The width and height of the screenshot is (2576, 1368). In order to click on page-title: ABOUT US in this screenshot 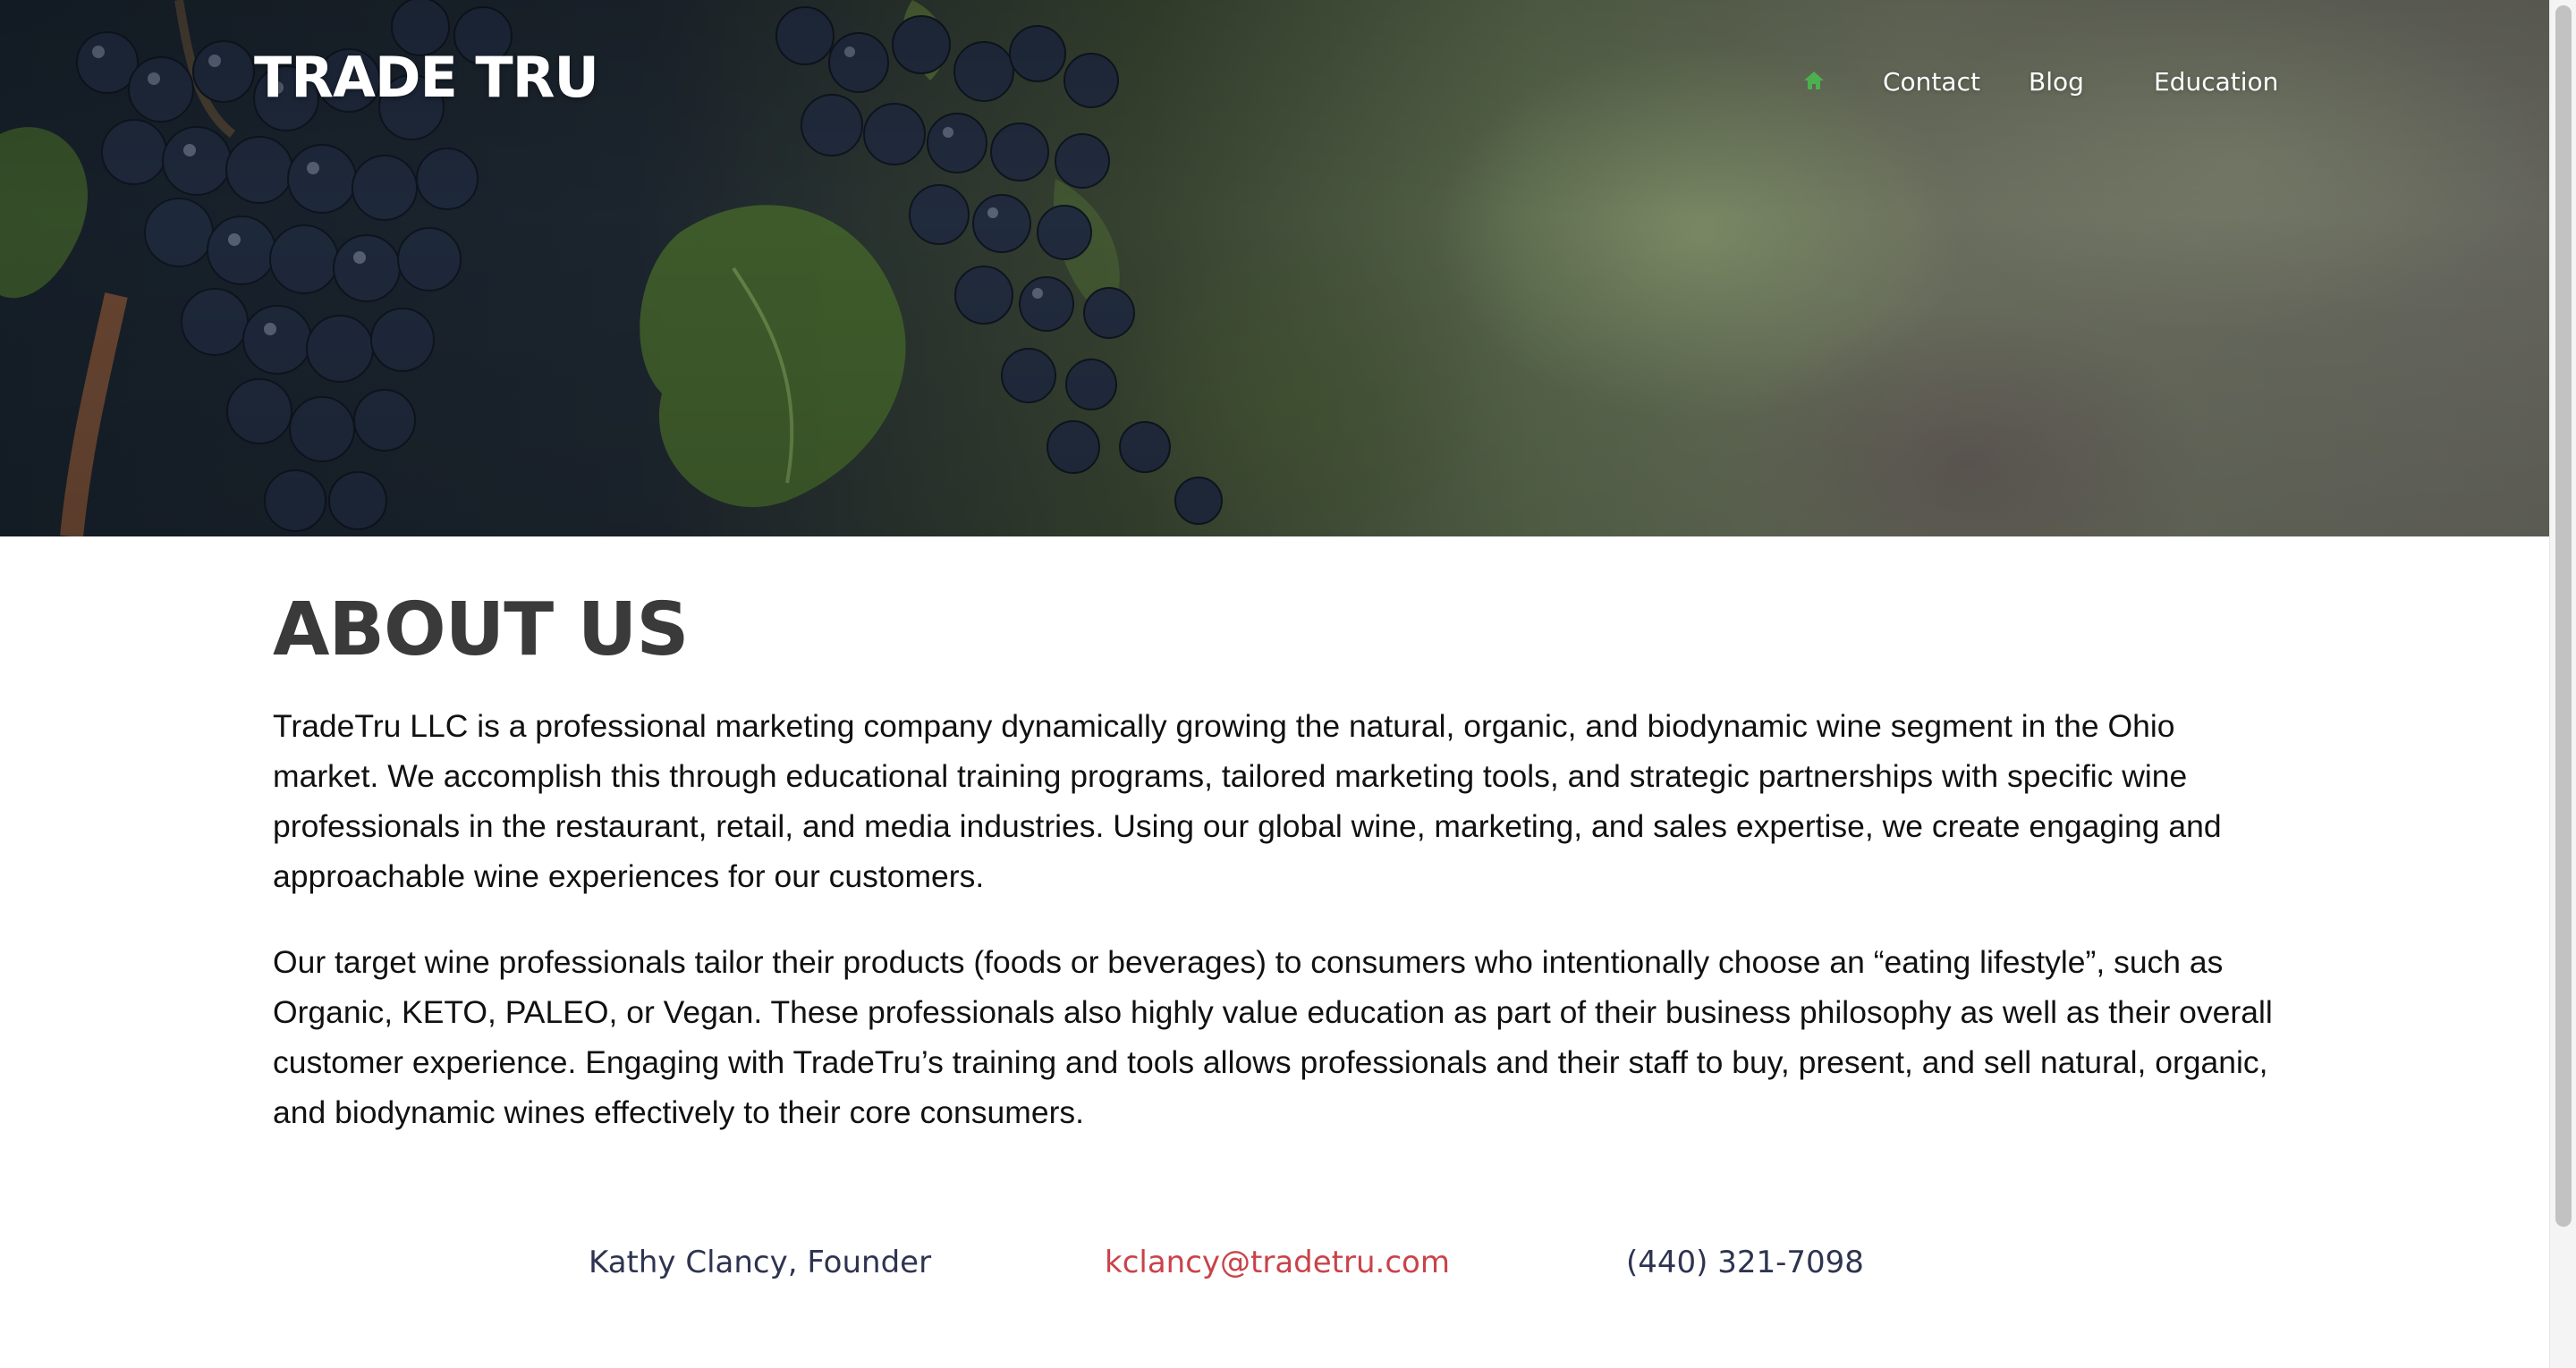, I will do `click(481, 629)`.